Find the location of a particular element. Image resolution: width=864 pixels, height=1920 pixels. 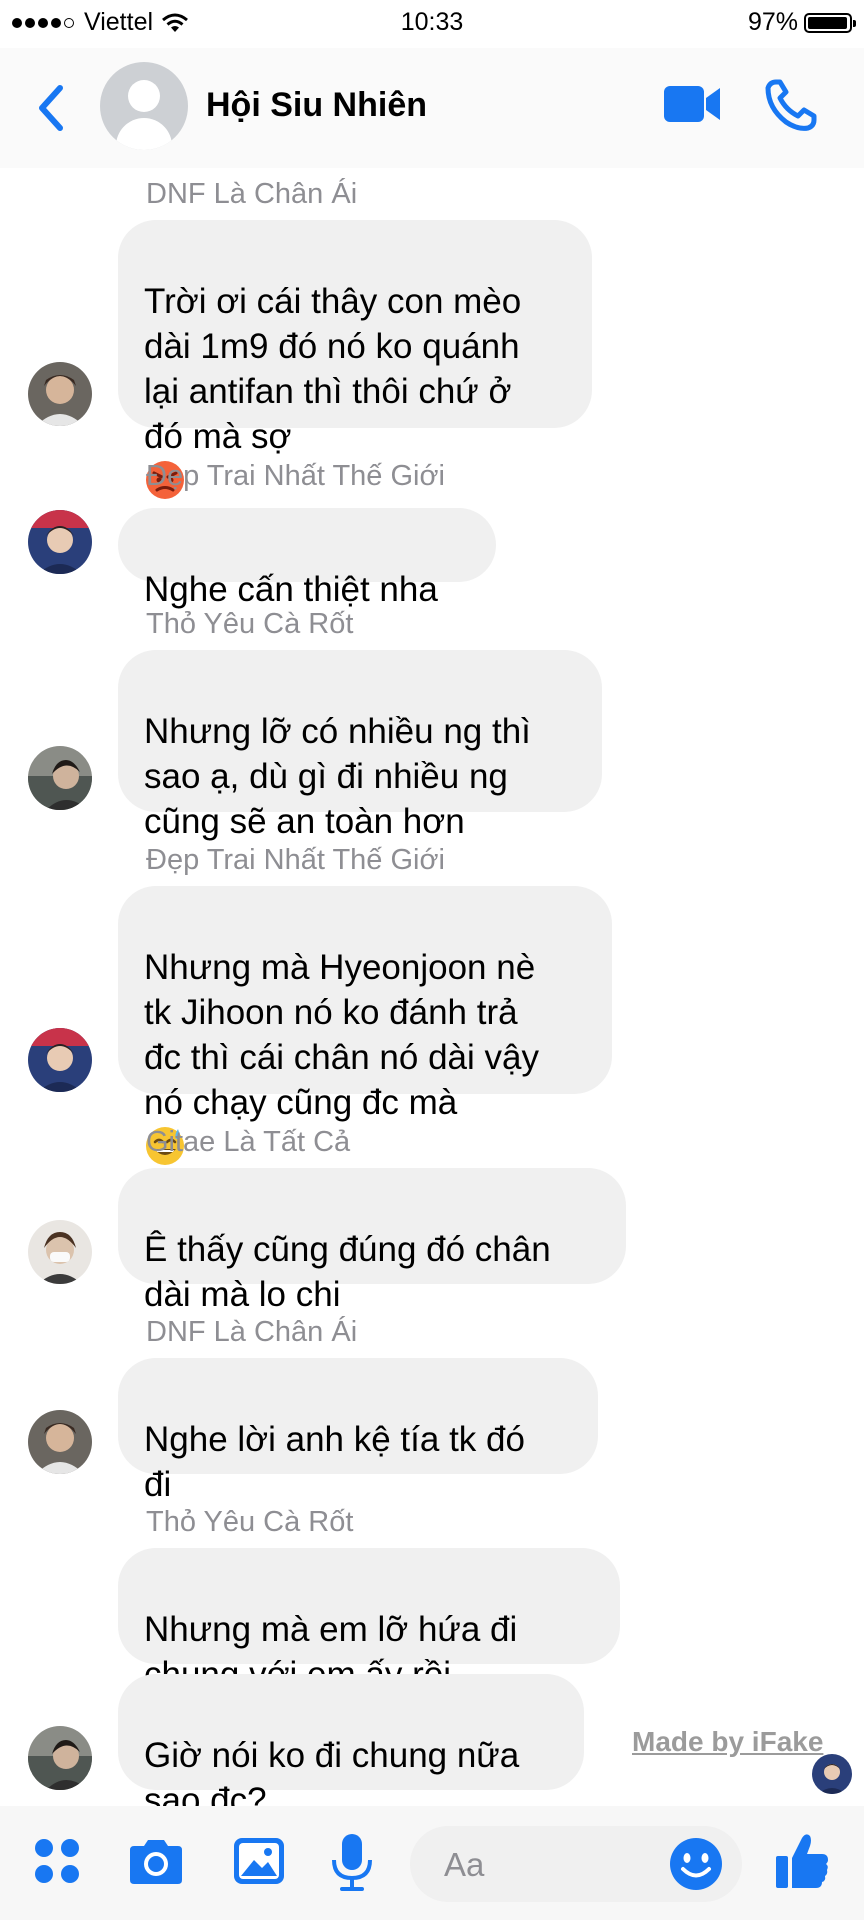

message-text: Nghe lời anh kệ tía tk đó đi is located at coordinates (334, 1462).